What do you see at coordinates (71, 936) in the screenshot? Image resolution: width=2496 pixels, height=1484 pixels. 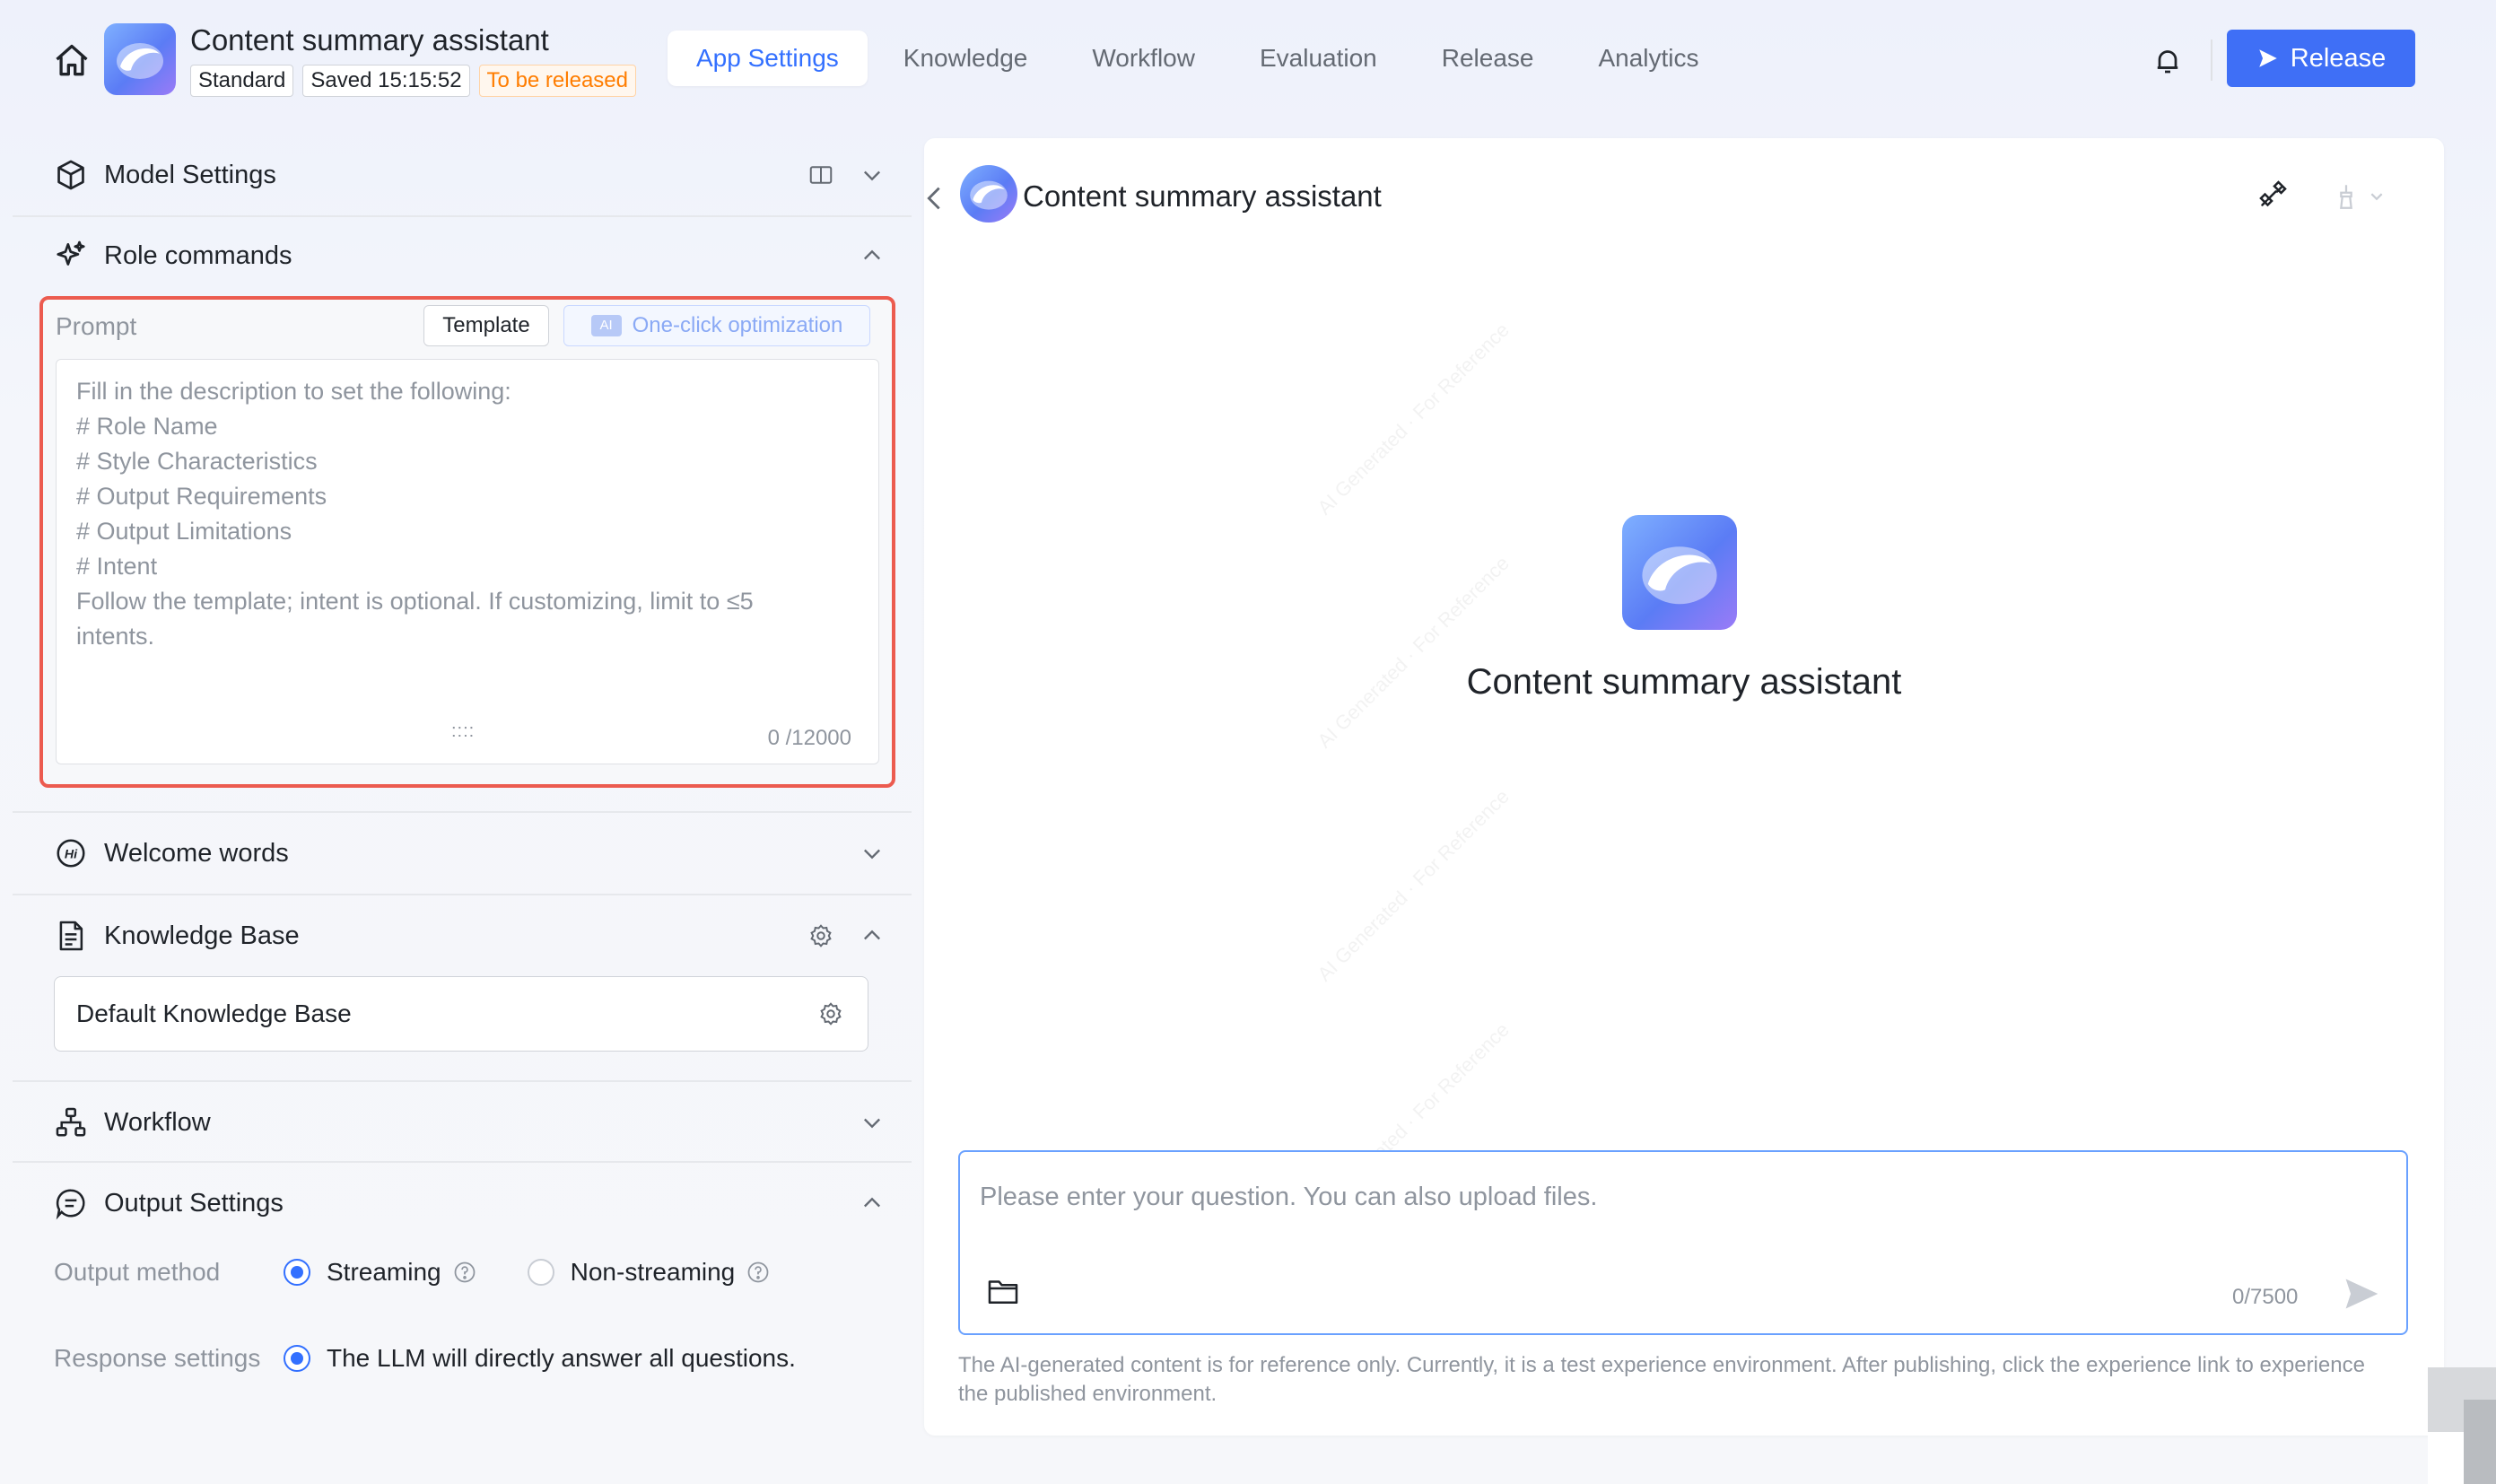 I see `document-icon` at bounding box center [71, 936].